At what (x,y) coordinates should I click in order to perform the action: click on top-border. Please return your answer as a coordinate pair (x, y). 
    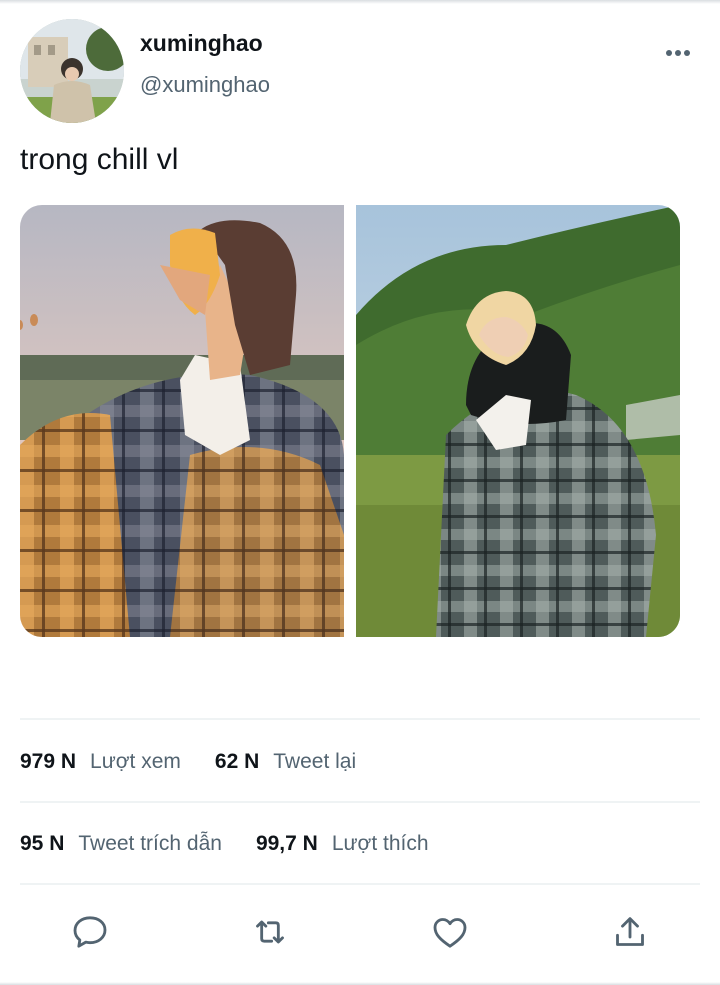
    Looking at the image, I should click on (360, 2).